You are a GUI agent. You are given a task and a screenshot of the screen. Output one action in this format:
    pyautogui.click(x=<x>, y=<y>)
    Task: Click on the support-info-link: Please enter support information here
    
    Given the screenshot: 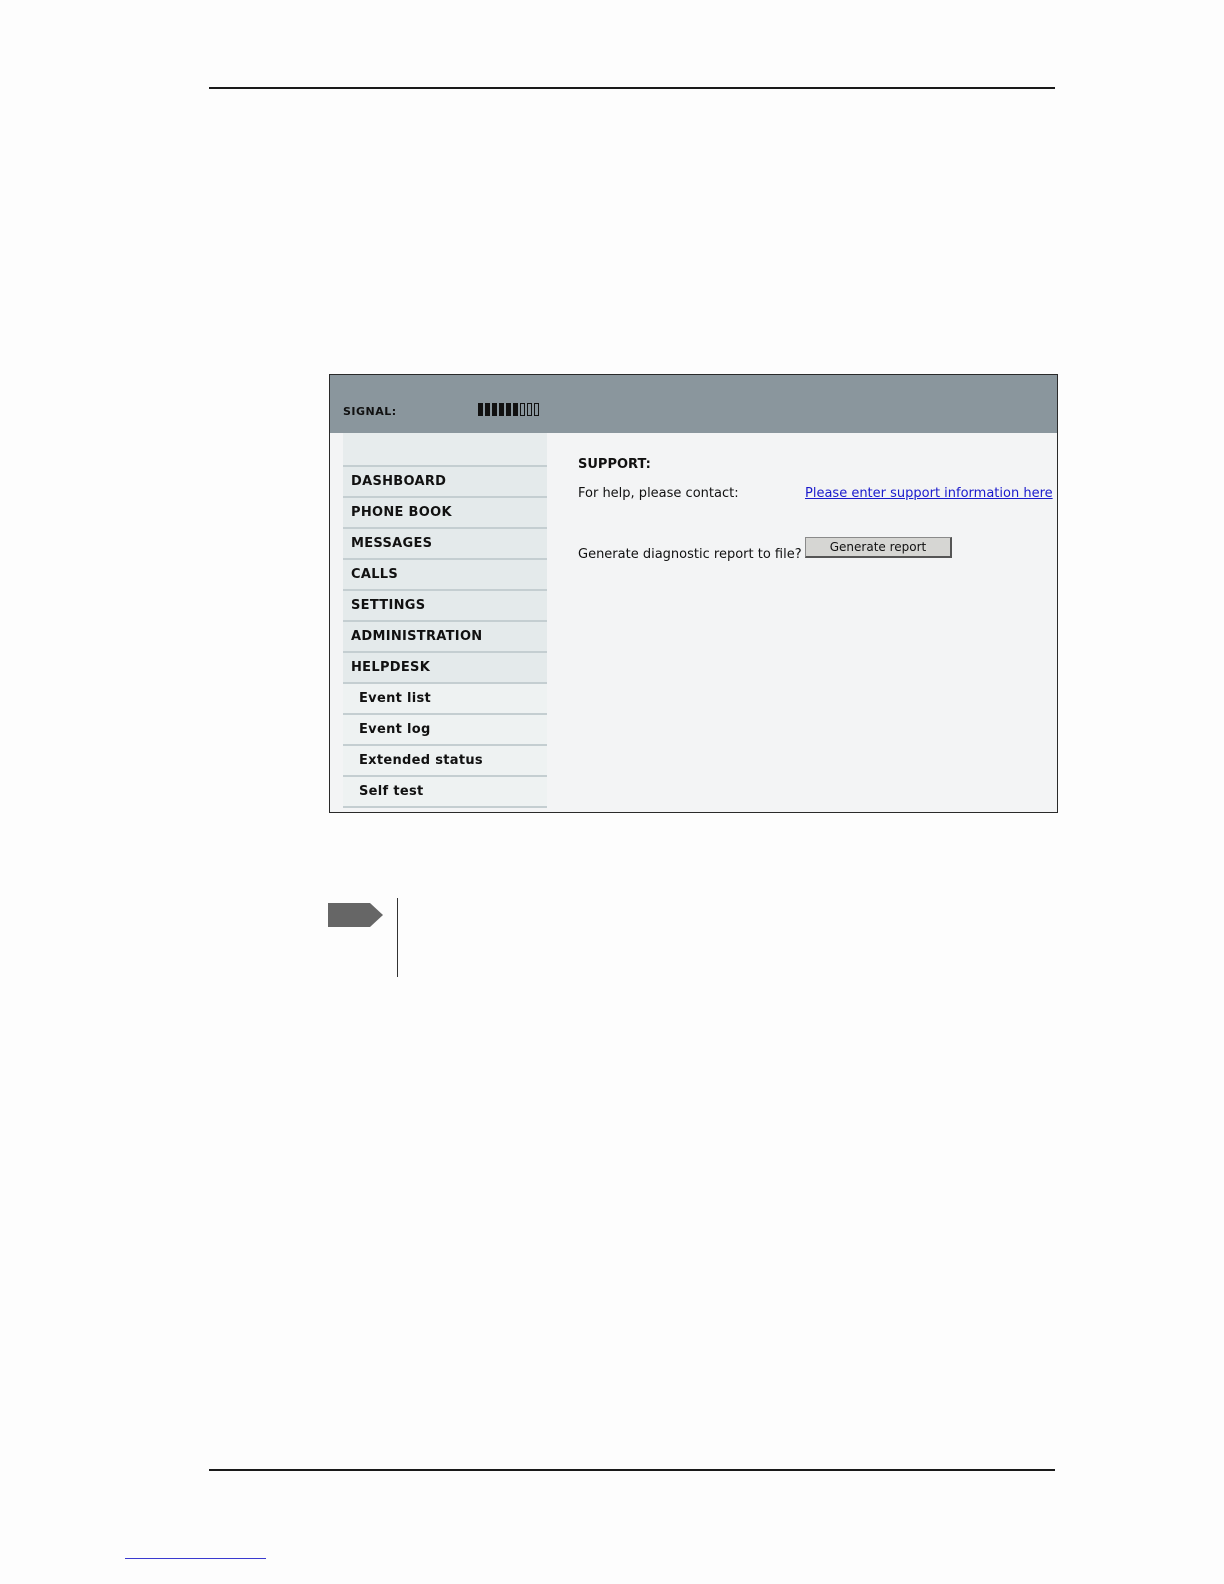 What is the action you would take?
    pyautogui.click(x=929, y=493)
    